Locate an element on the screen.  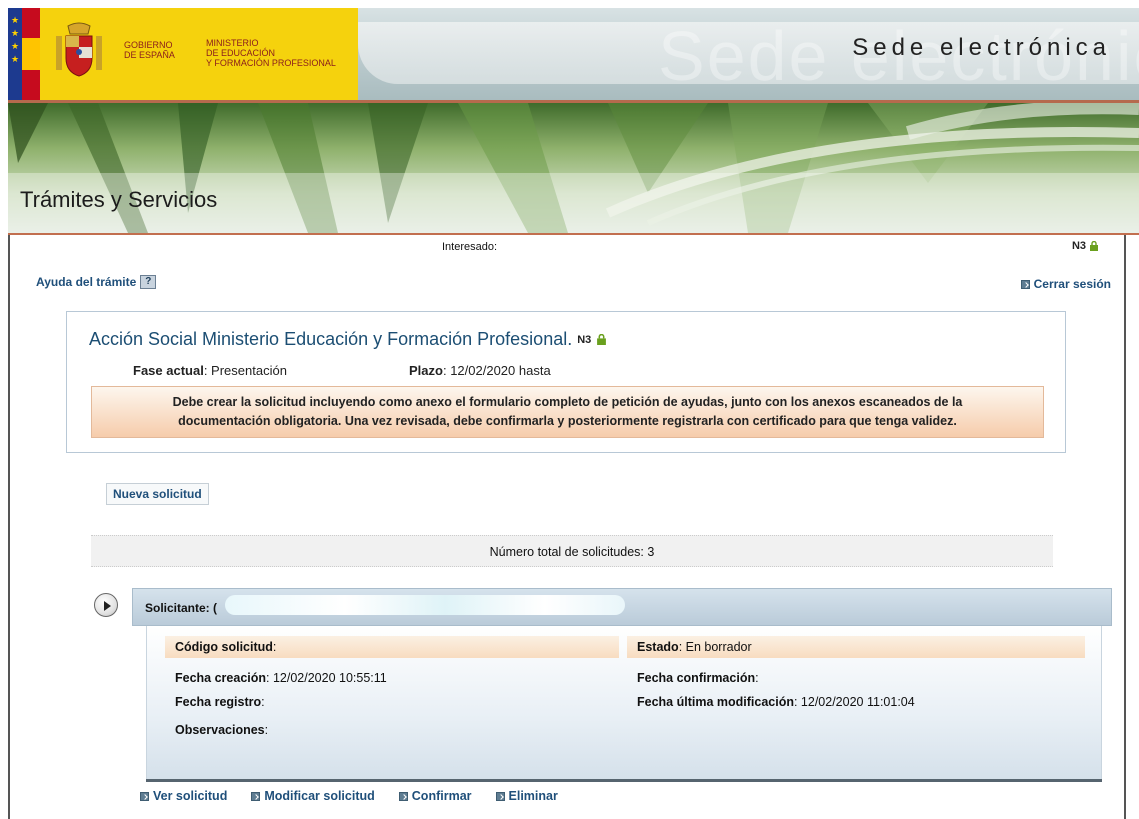
gobierno-text: GOBIERNO DE ESPAÑA is located at coordinates (149, 50).